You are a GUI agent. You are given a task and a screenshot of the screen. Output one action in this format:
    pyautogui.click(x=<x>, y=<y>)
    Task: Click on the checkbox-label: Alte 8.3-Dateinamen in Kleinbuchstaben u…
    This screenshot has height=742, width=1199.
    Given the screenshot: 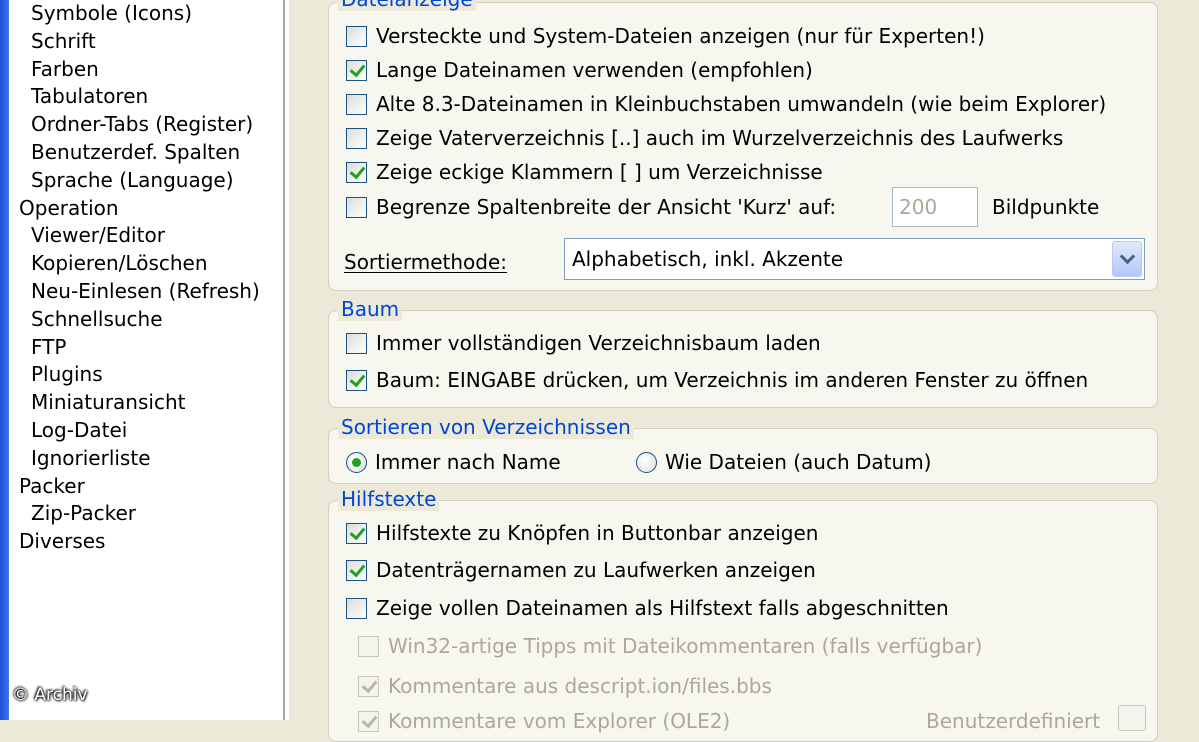 What is the action you would take?
    pyautogui.click(x=741, y=104)
    